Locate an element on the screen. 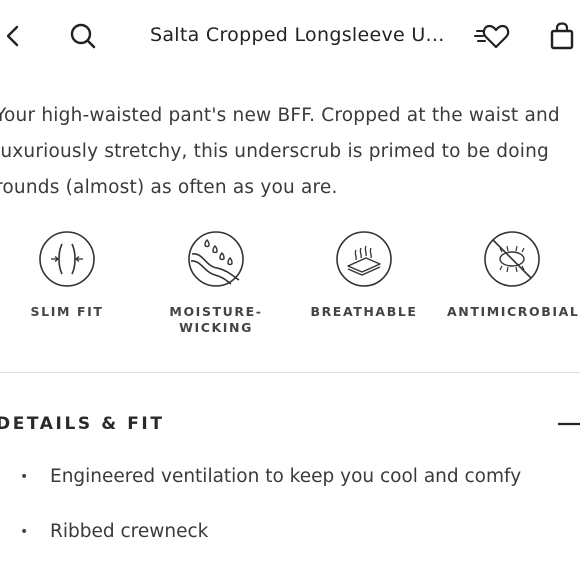  feature-slim-fit: SLIM FIT is located at coordinates (67, 275).